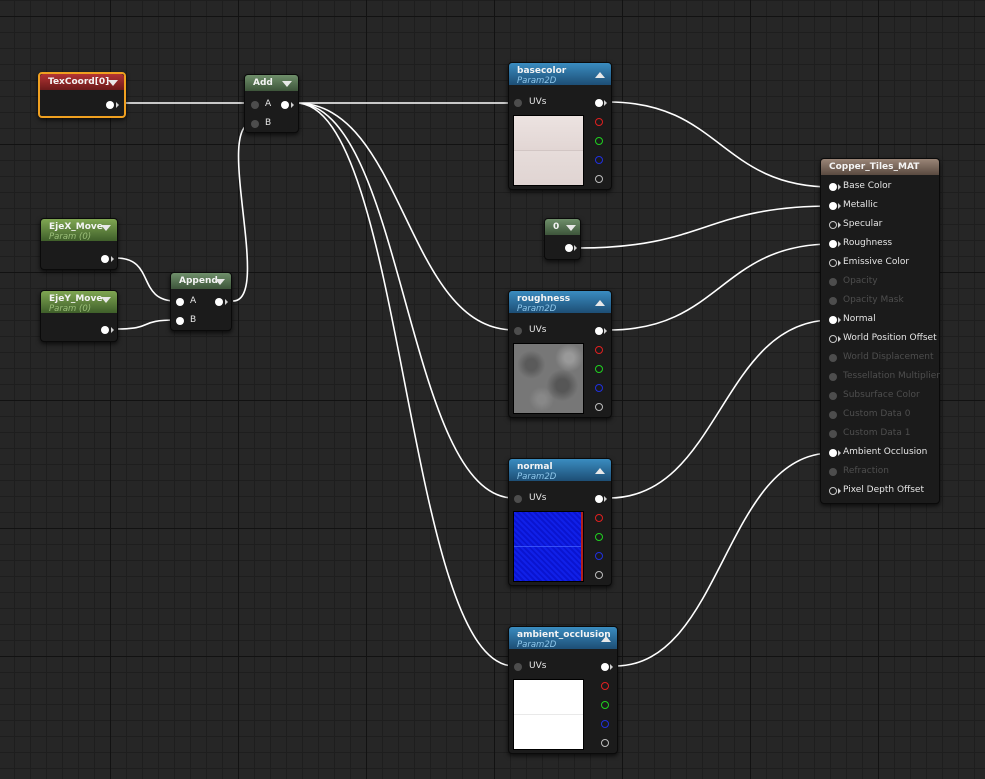  I want to click on texture-node-basecolor: basecolor Param2D UVs, so click(560, 126).